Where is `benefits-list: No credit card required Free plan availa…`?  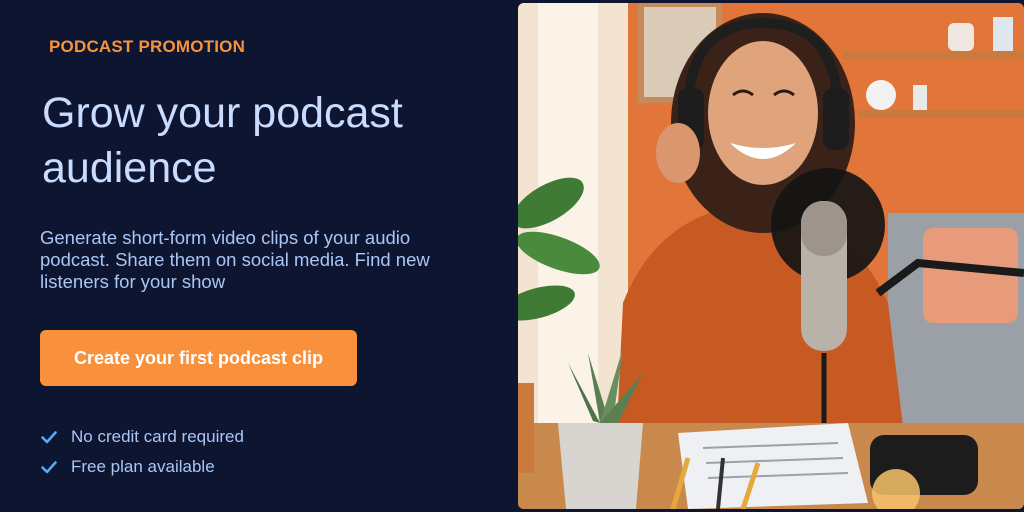
benefits-list: No credit card required Free plan availa… is located at coordinates (142, 452).